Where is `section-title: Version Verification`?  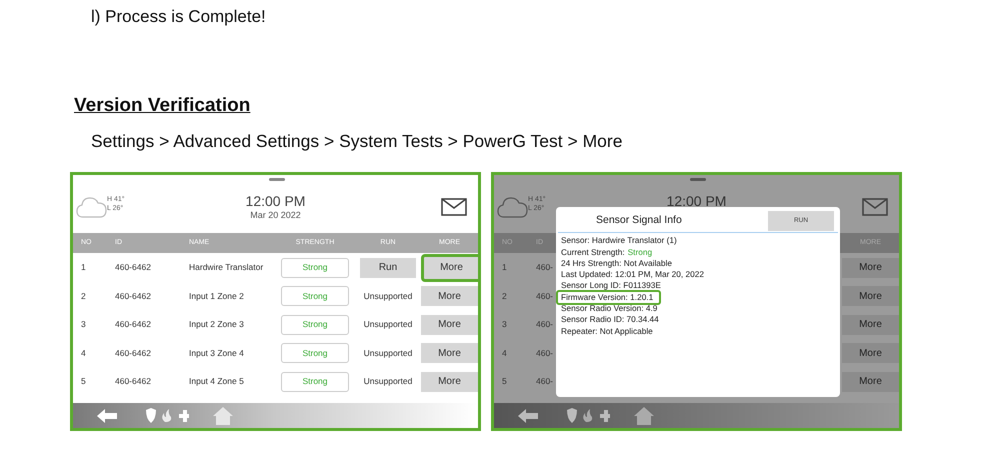
section-title: Version Verification is located at coordinates (163, 106).